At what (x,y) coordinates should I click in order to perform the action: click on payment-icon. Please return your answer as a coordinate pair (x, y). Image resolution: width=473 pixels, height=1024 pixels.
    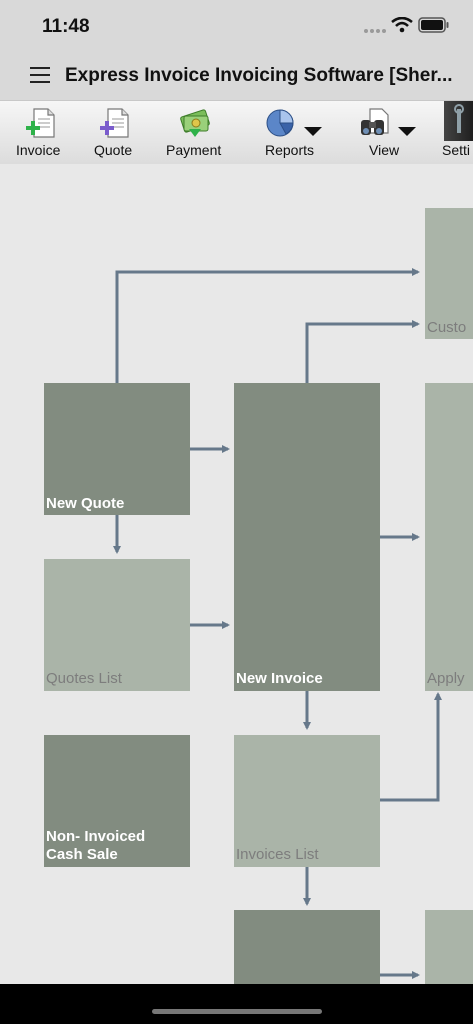
    Looking at the image, I should click on (195, 123).